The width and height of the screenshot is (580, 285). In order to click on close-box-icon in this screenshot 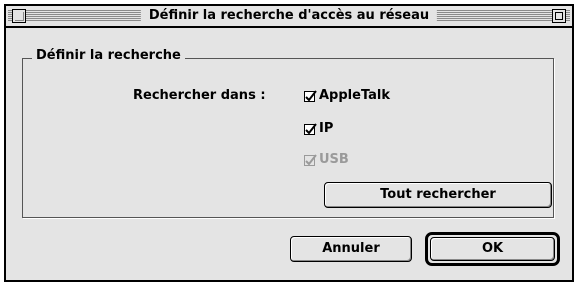, I will do `click(19, 16)`.